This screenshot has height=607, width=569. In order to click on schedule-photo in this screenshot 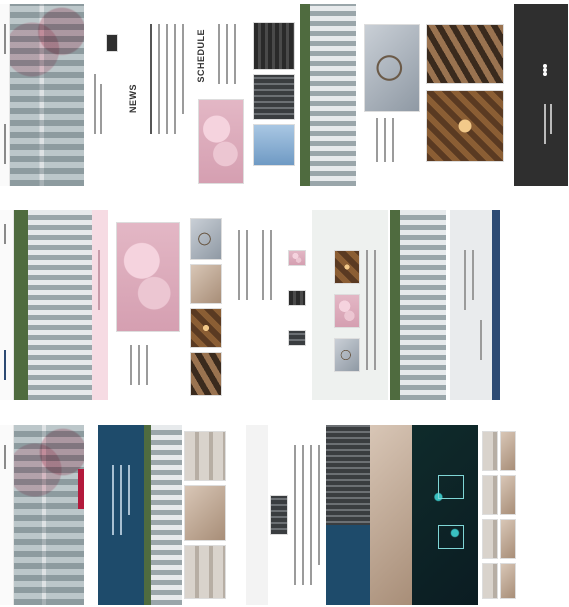, I will do `click(221, 141)`.